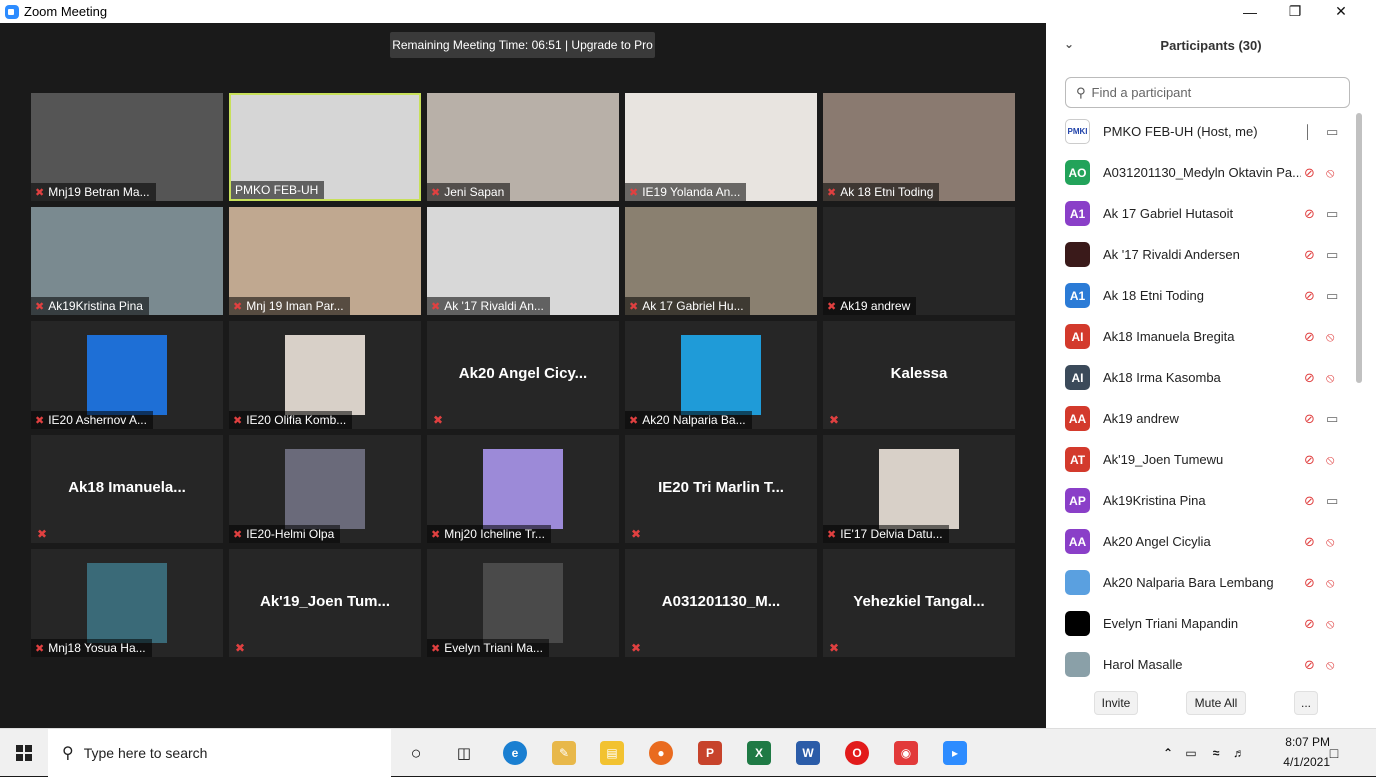 The width and height of the screenshot is (1376, 777). Describe the element at coordinates (1168, 753) in the screenshot. I see `chevron-up-icon: ⌃` at that location.